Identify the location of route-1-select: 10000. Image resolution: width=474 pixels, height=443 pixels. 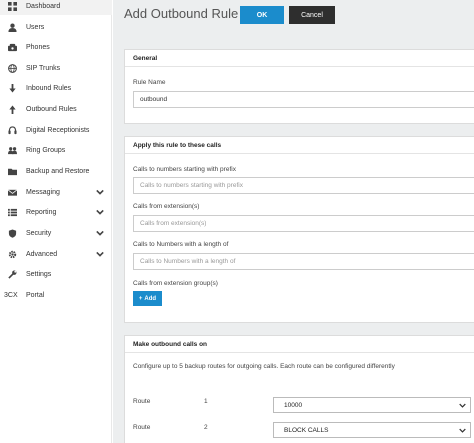
(372, 405).